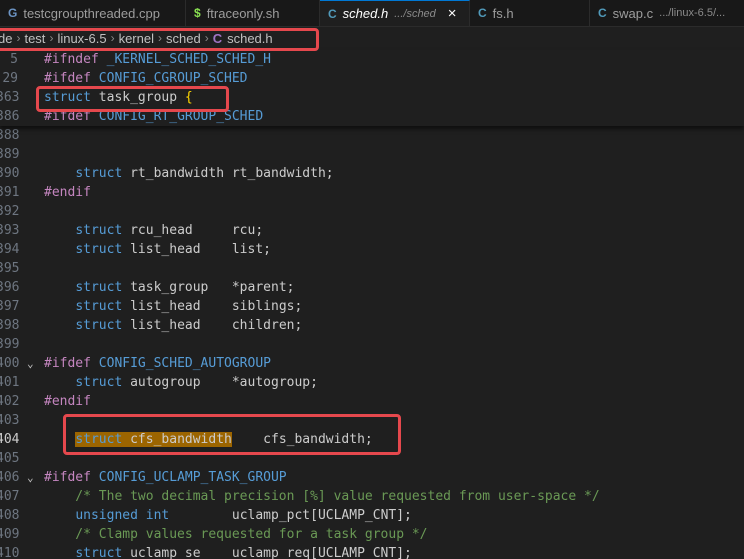 This screenshot has height=559, width=744. What do you see at coordinates (243, 552) in the screenshot?
I see `code-text: struct uclamp_se uclamp_req[UCLAMP_CNT];` at bounding box center [243, 552].